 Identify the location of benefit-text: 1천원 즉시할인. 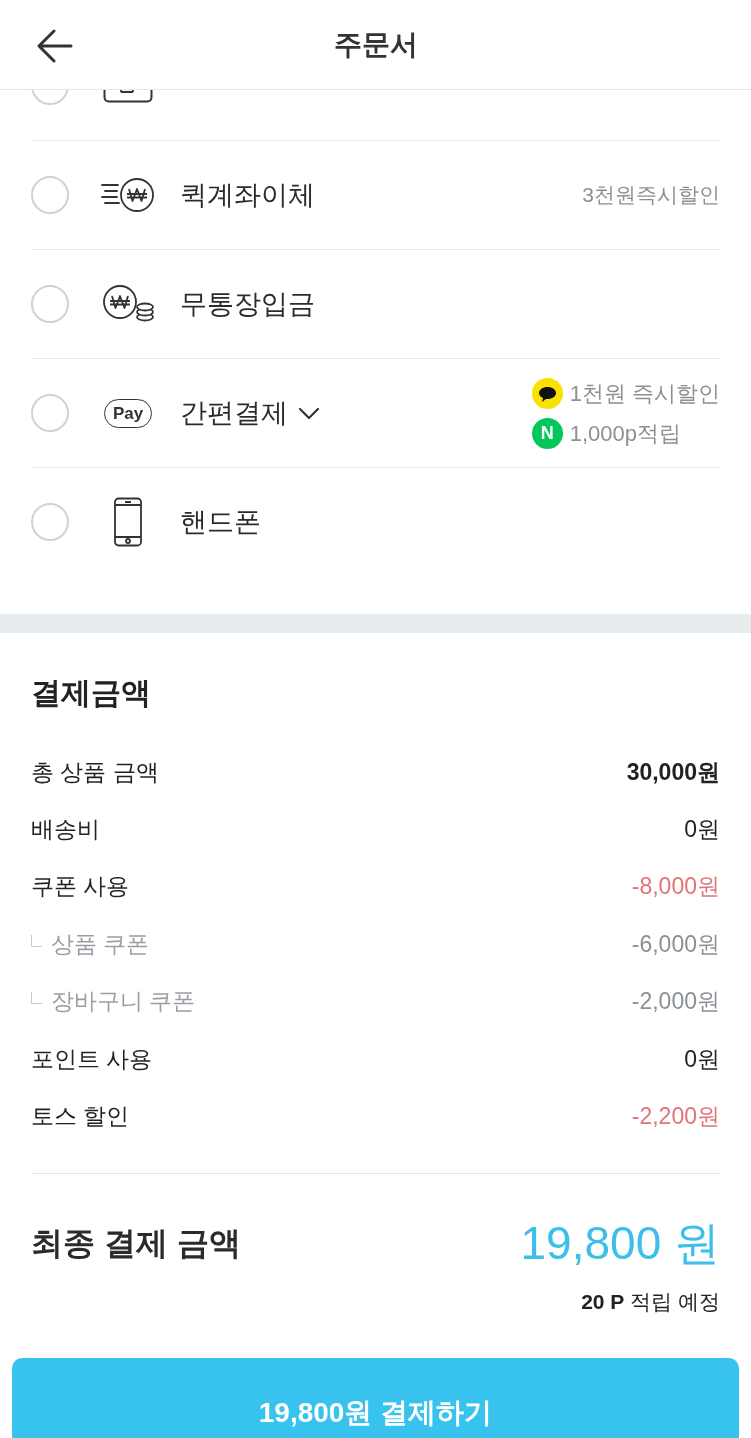
(644, 393).